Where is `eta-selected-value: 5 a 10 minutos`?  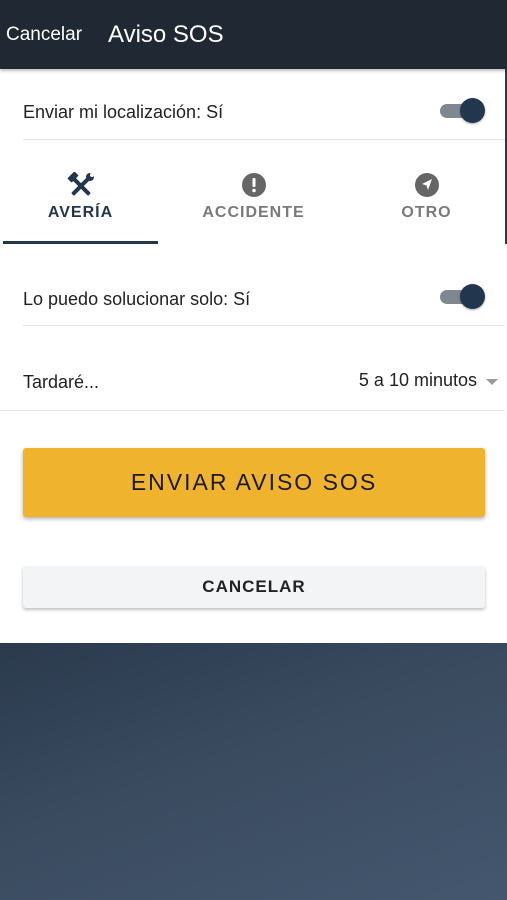
eta-selected-value: 5 a 10 minutos is located at coordinates (417, 380).